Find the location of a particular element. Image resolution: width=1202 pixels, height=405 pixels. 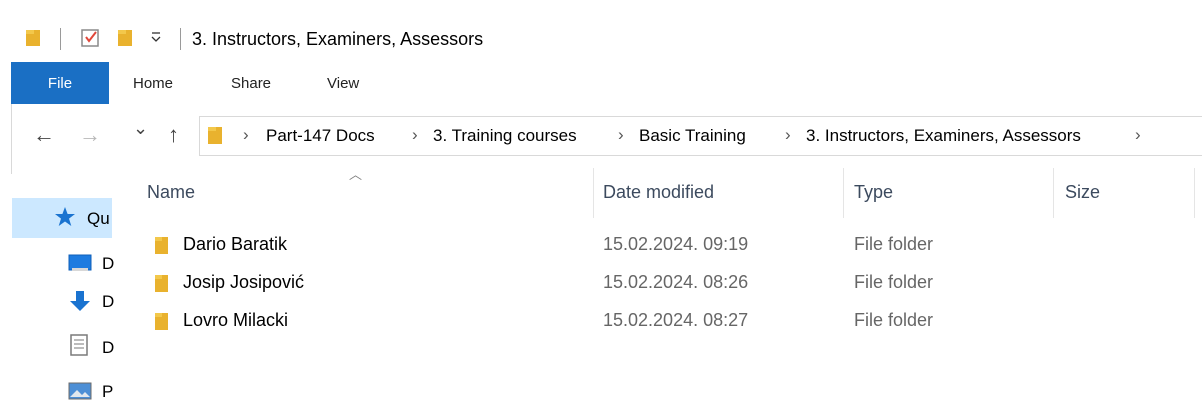

forward-button: → is located at coordinates (90, 135).